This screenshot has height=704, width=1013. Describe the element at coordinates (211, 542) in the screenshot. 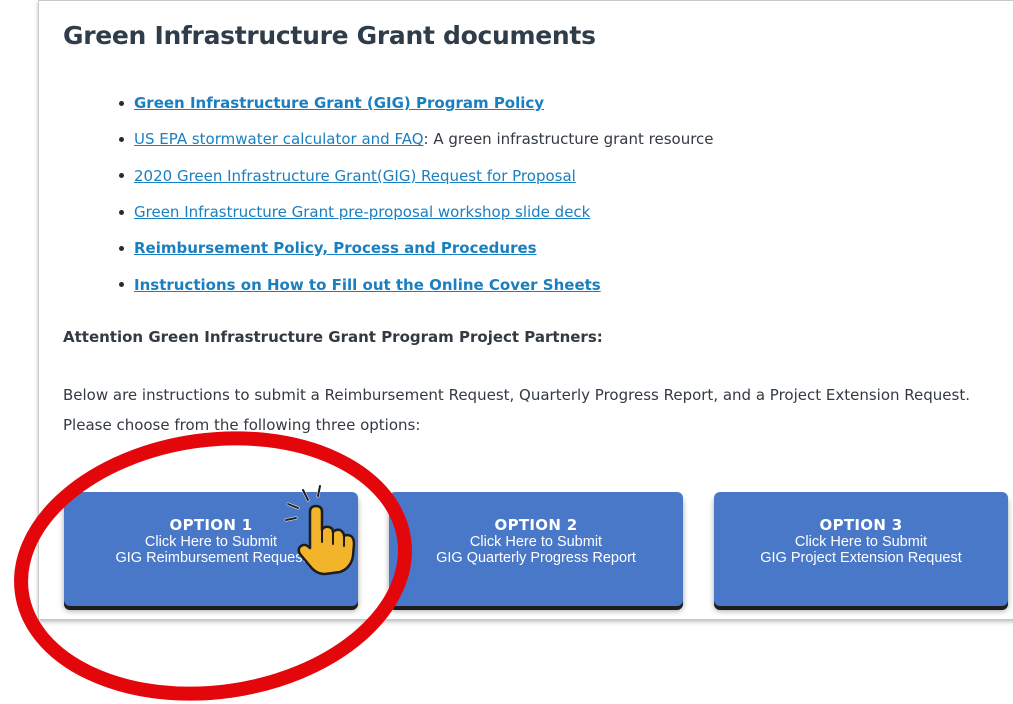

I see `option-1-line-1: Click Here to Submit` at that location.